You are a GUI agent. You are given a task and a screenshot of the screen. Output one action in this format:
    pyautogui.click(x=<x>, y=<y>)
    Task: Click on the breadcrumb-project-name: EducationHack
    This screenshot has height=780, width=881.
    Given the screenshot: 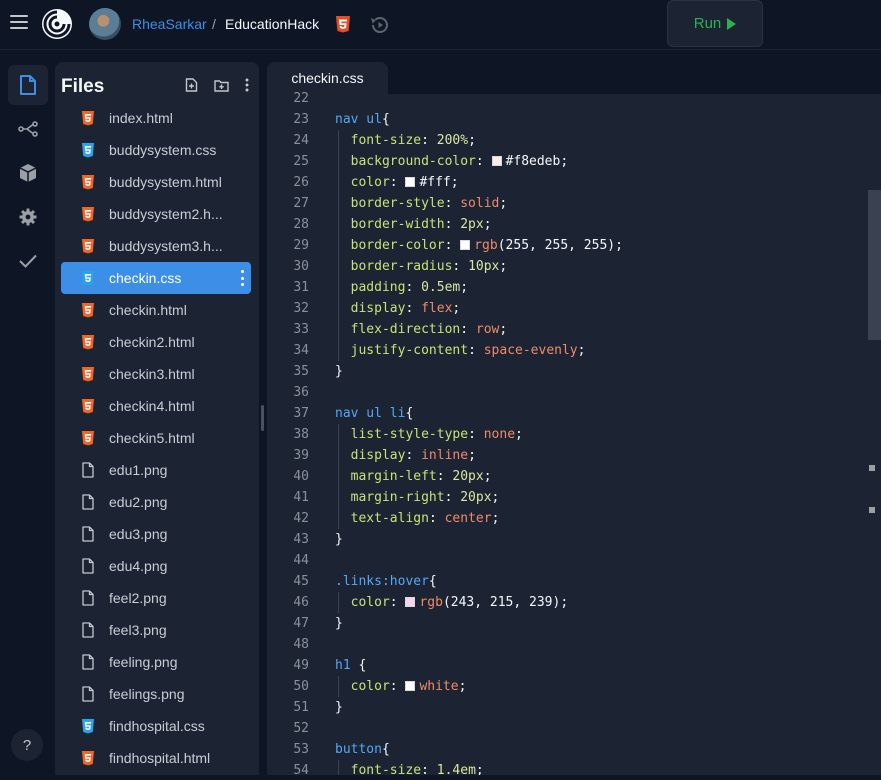 What is the action you would take?
    pyautogui.click(x=272, y=24)
    